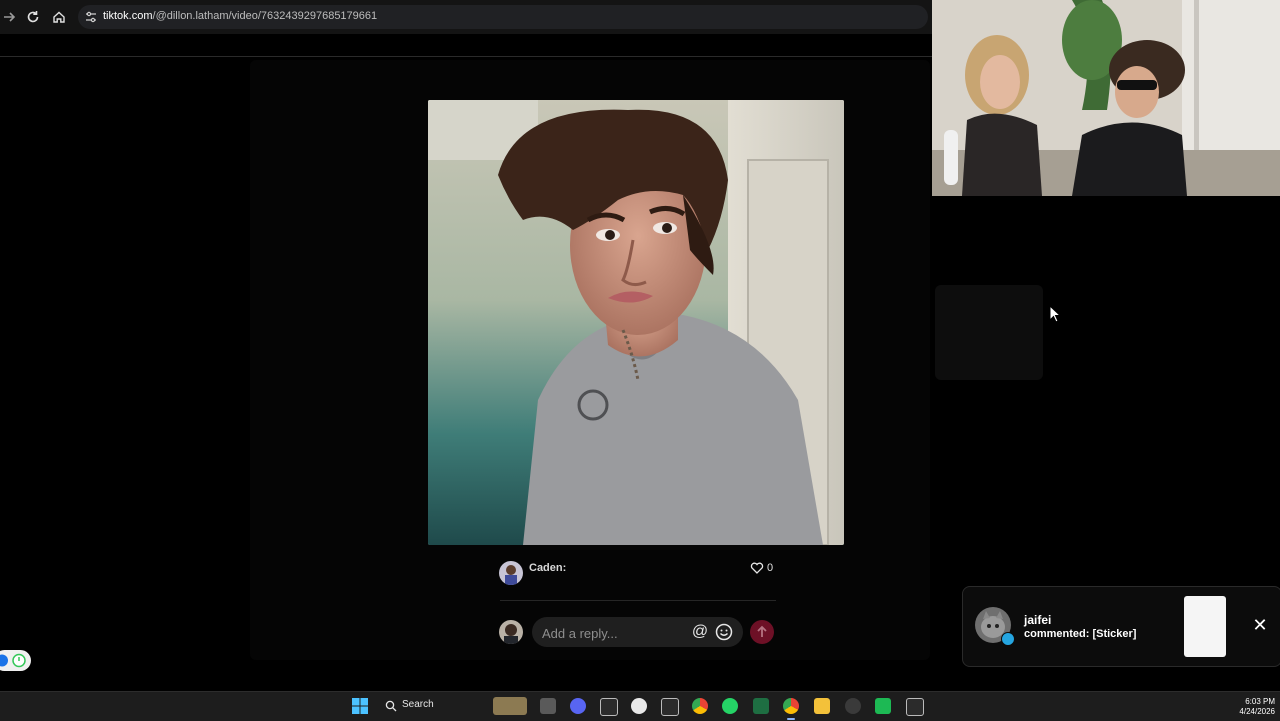 The width and height of the screenshot is (1280, 721). I want to click on reply-box: @, so click(637, 632).